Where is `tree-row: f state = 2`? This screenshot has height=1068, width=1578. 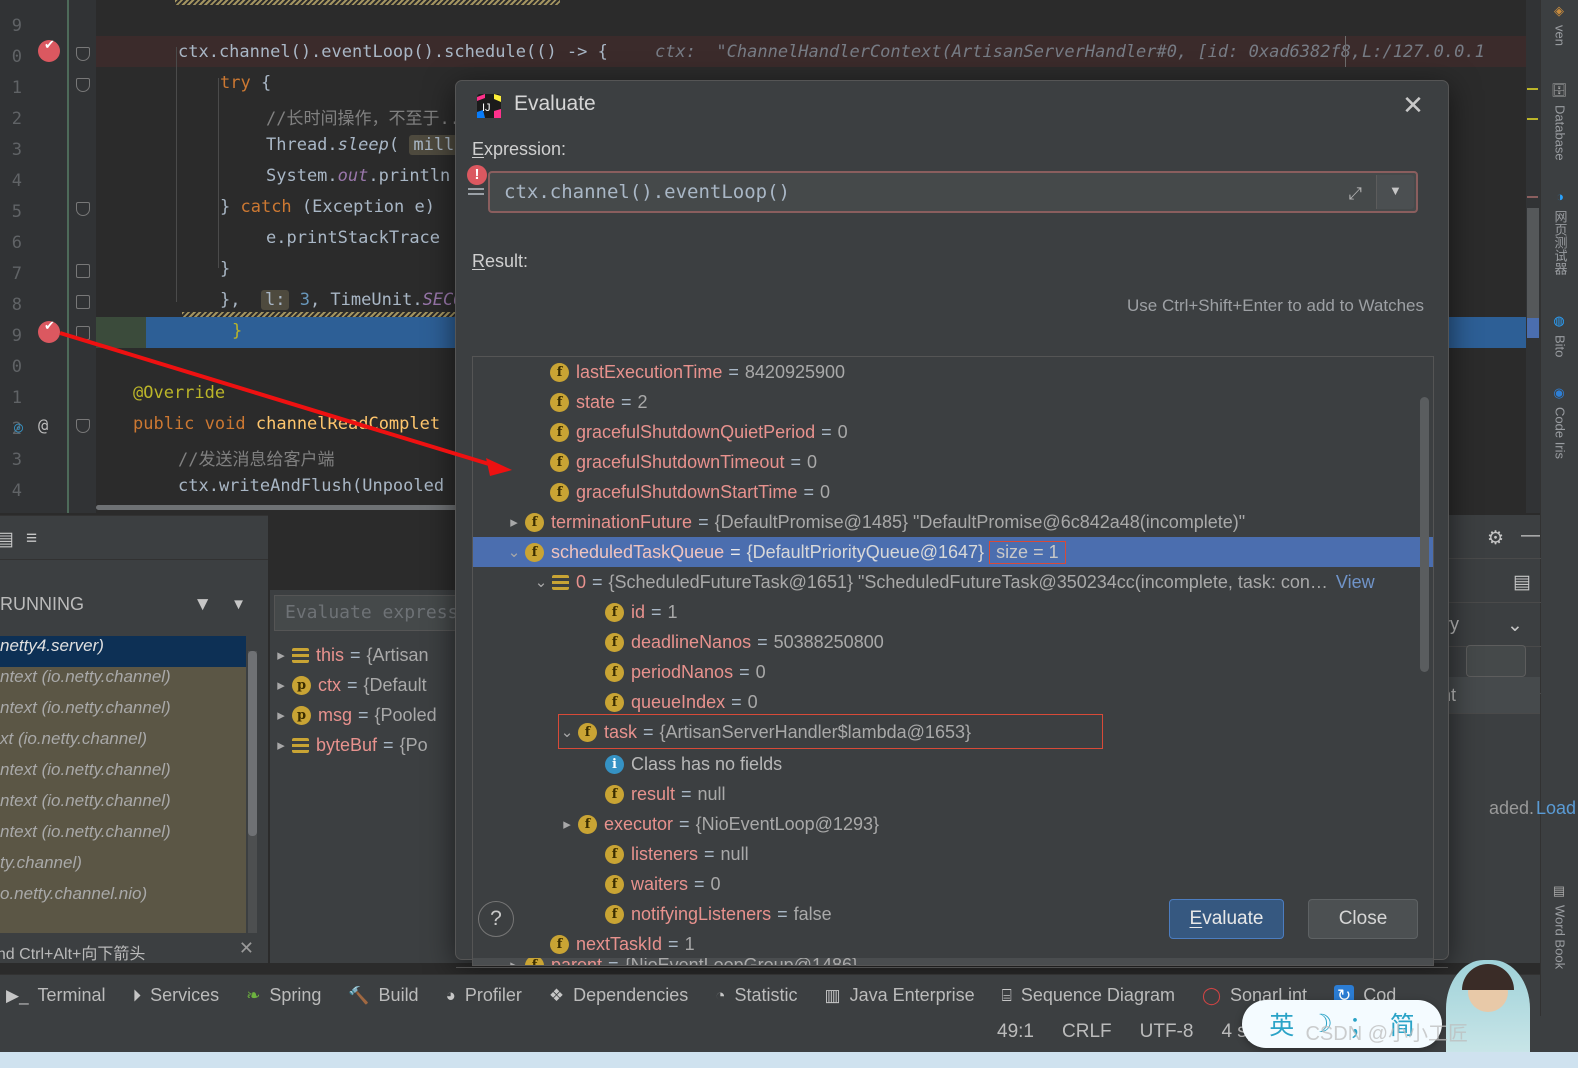 tree-row: f state = 2 is located at coordinates (953, 402).